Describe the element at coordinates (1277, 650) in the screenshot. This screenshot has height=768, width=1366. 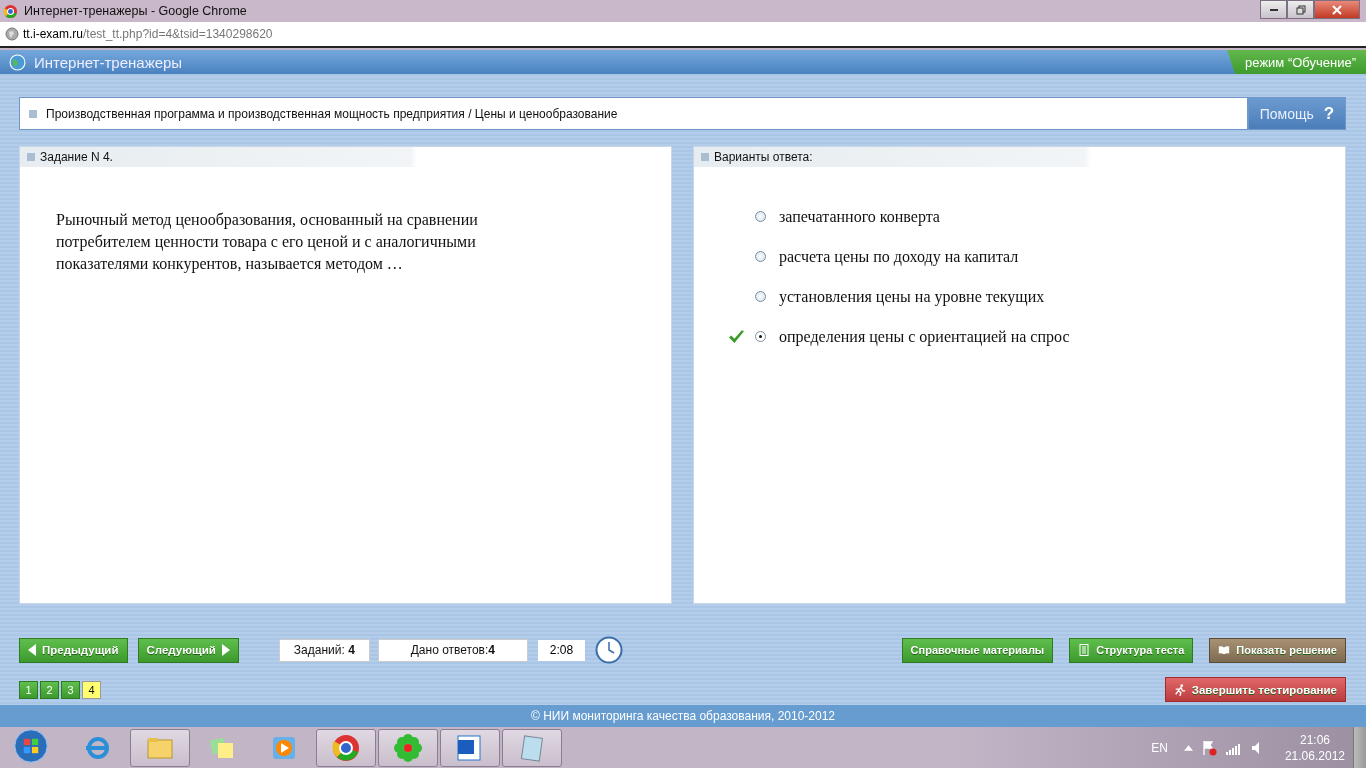
I see `solution-button: Показать решение` at that location.